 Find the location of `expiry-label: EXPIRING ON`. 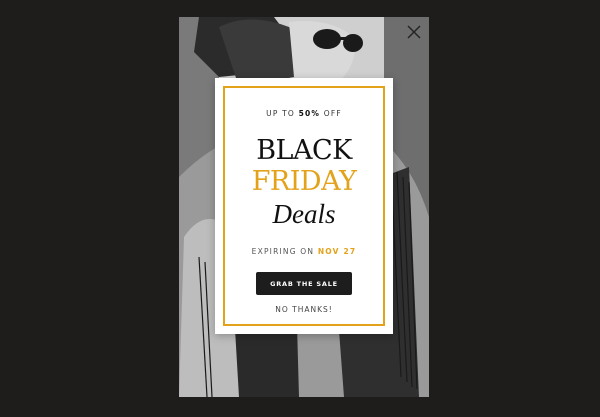

expiry-label: EXPIRING ON is located at coordinates (284, 251).